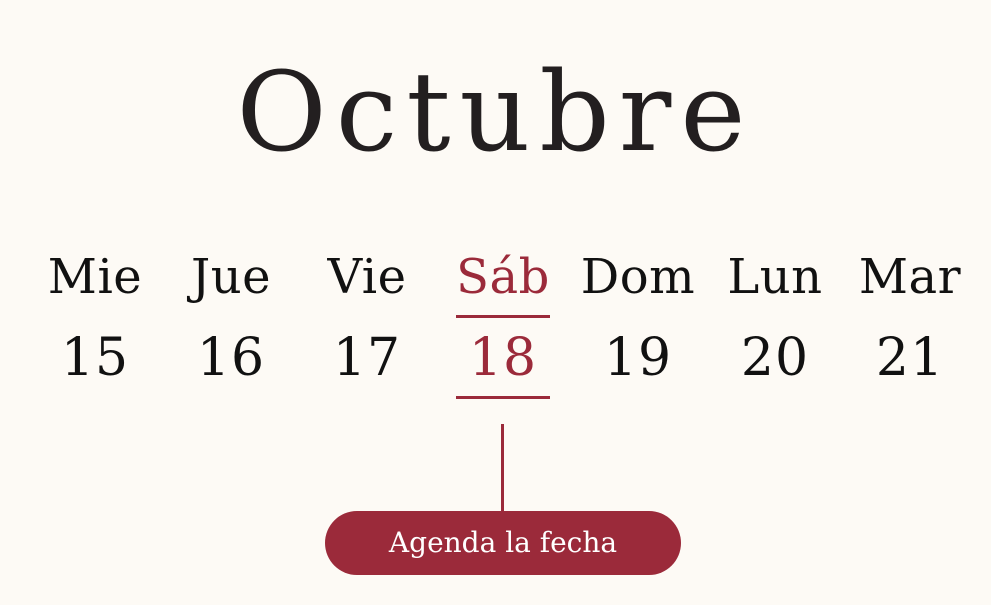 The width and height of the screenshot is (991, 605). Describe the element at coordinates (638, 358) in the screenshot. I see `day-number: 19` at that location.